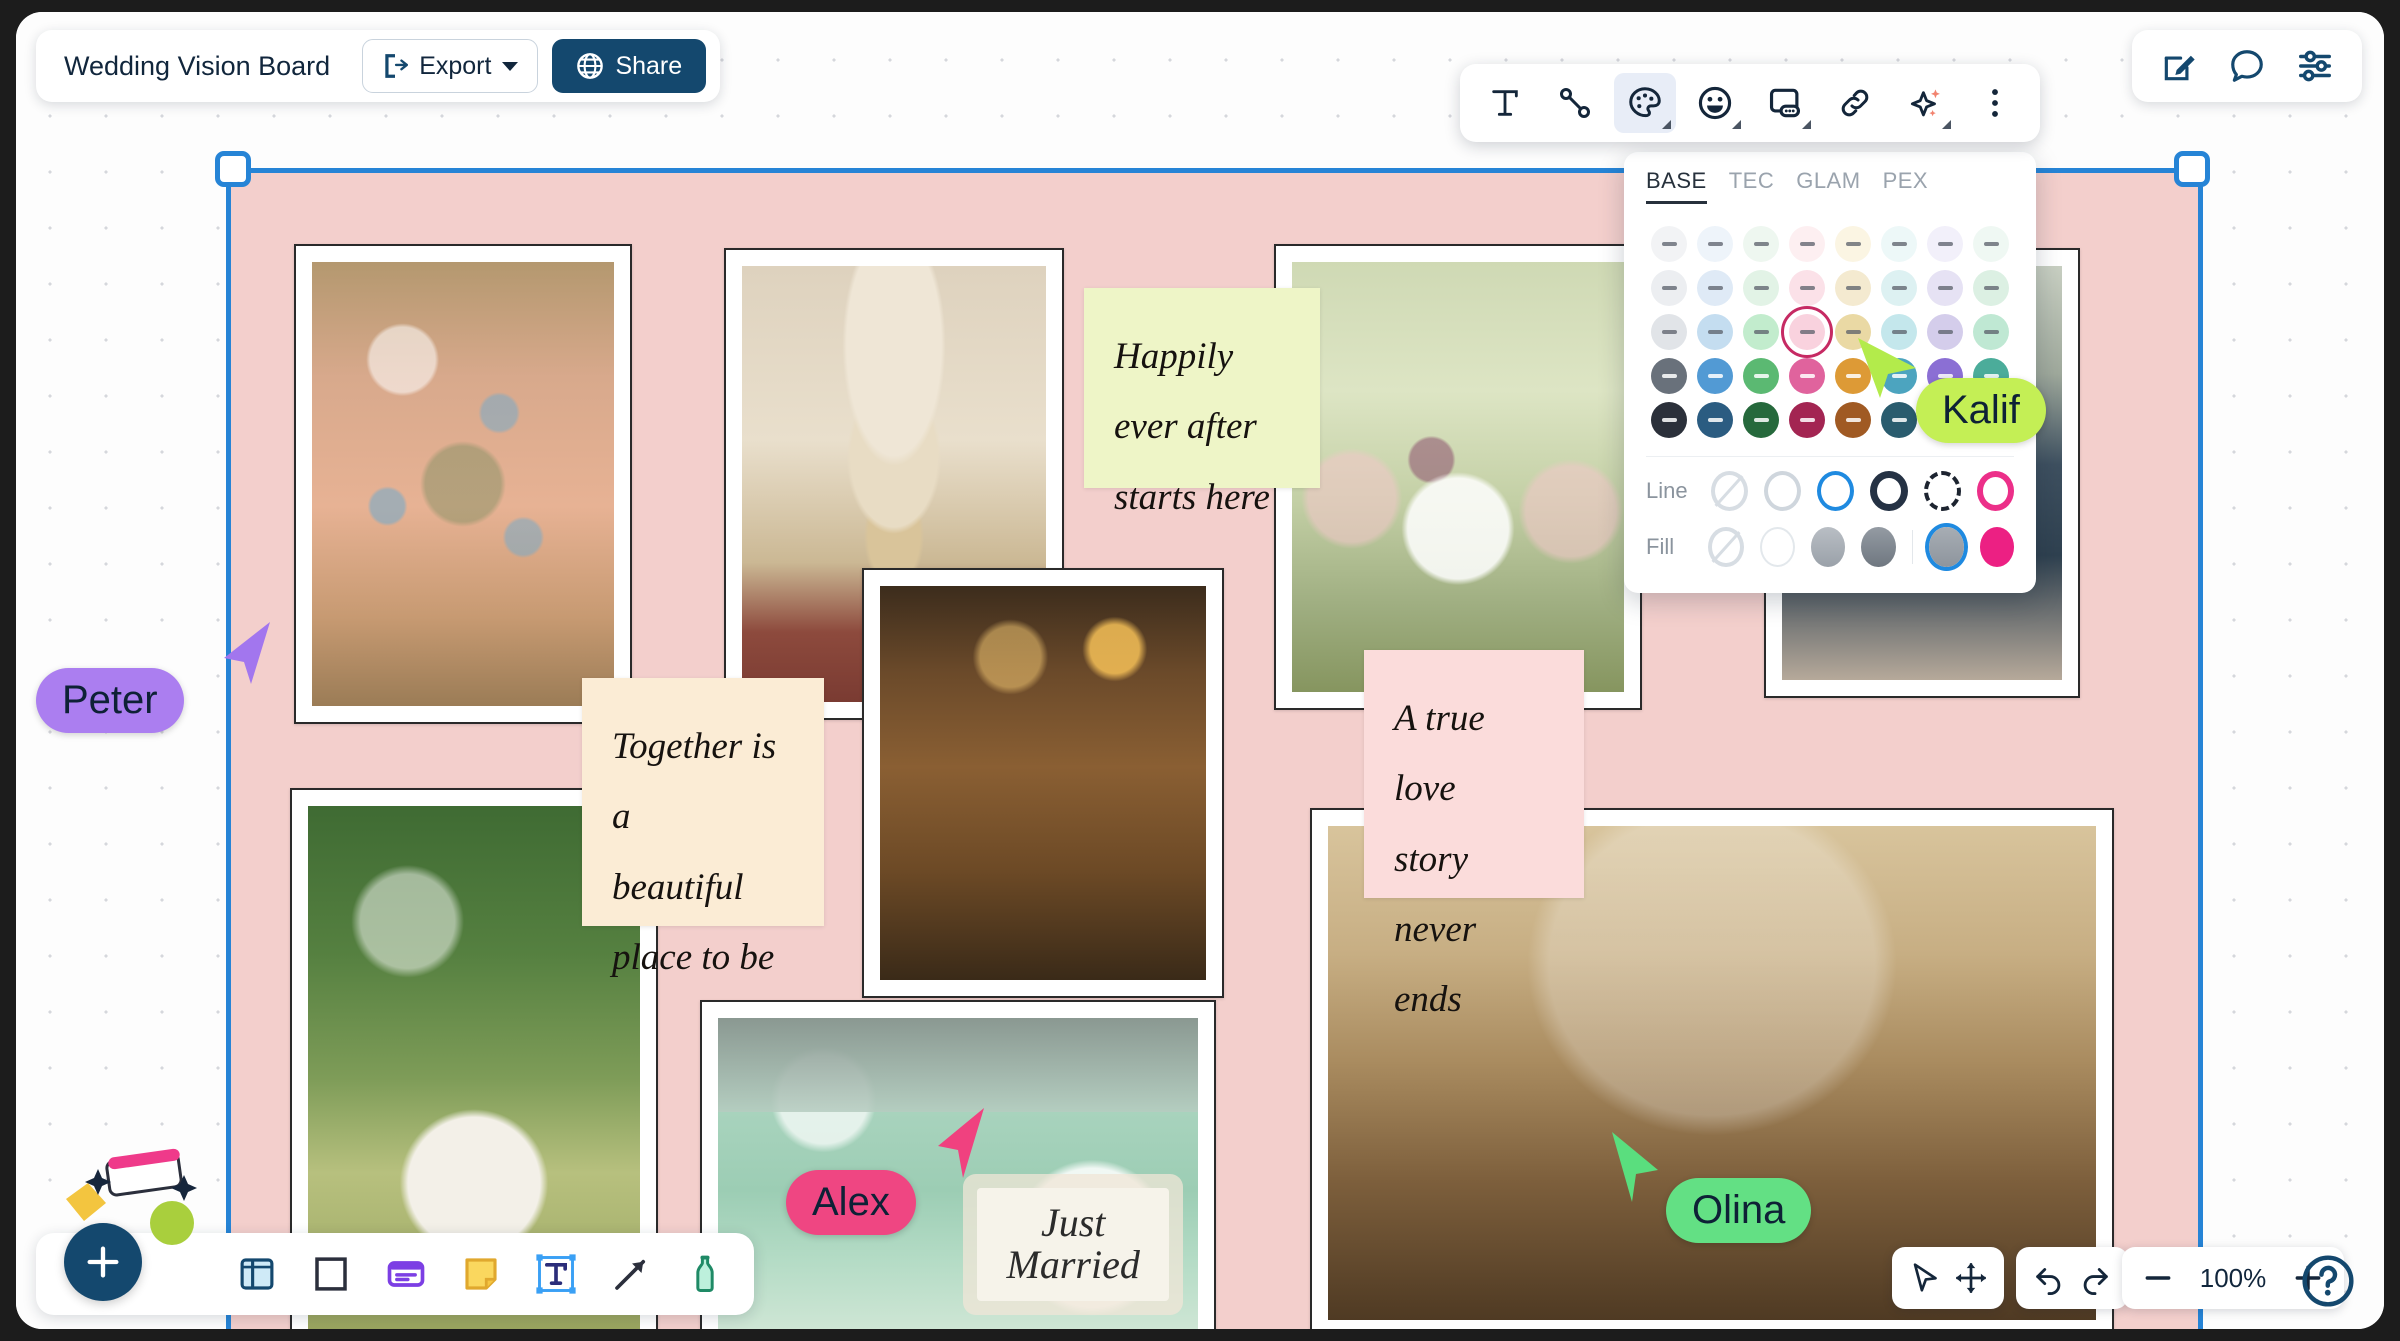 The width and height of the screenshot is (2400, 1341). Describe the element at coordinates (1726, 547) in the screenshot. I see `fill-option-none` at that location.